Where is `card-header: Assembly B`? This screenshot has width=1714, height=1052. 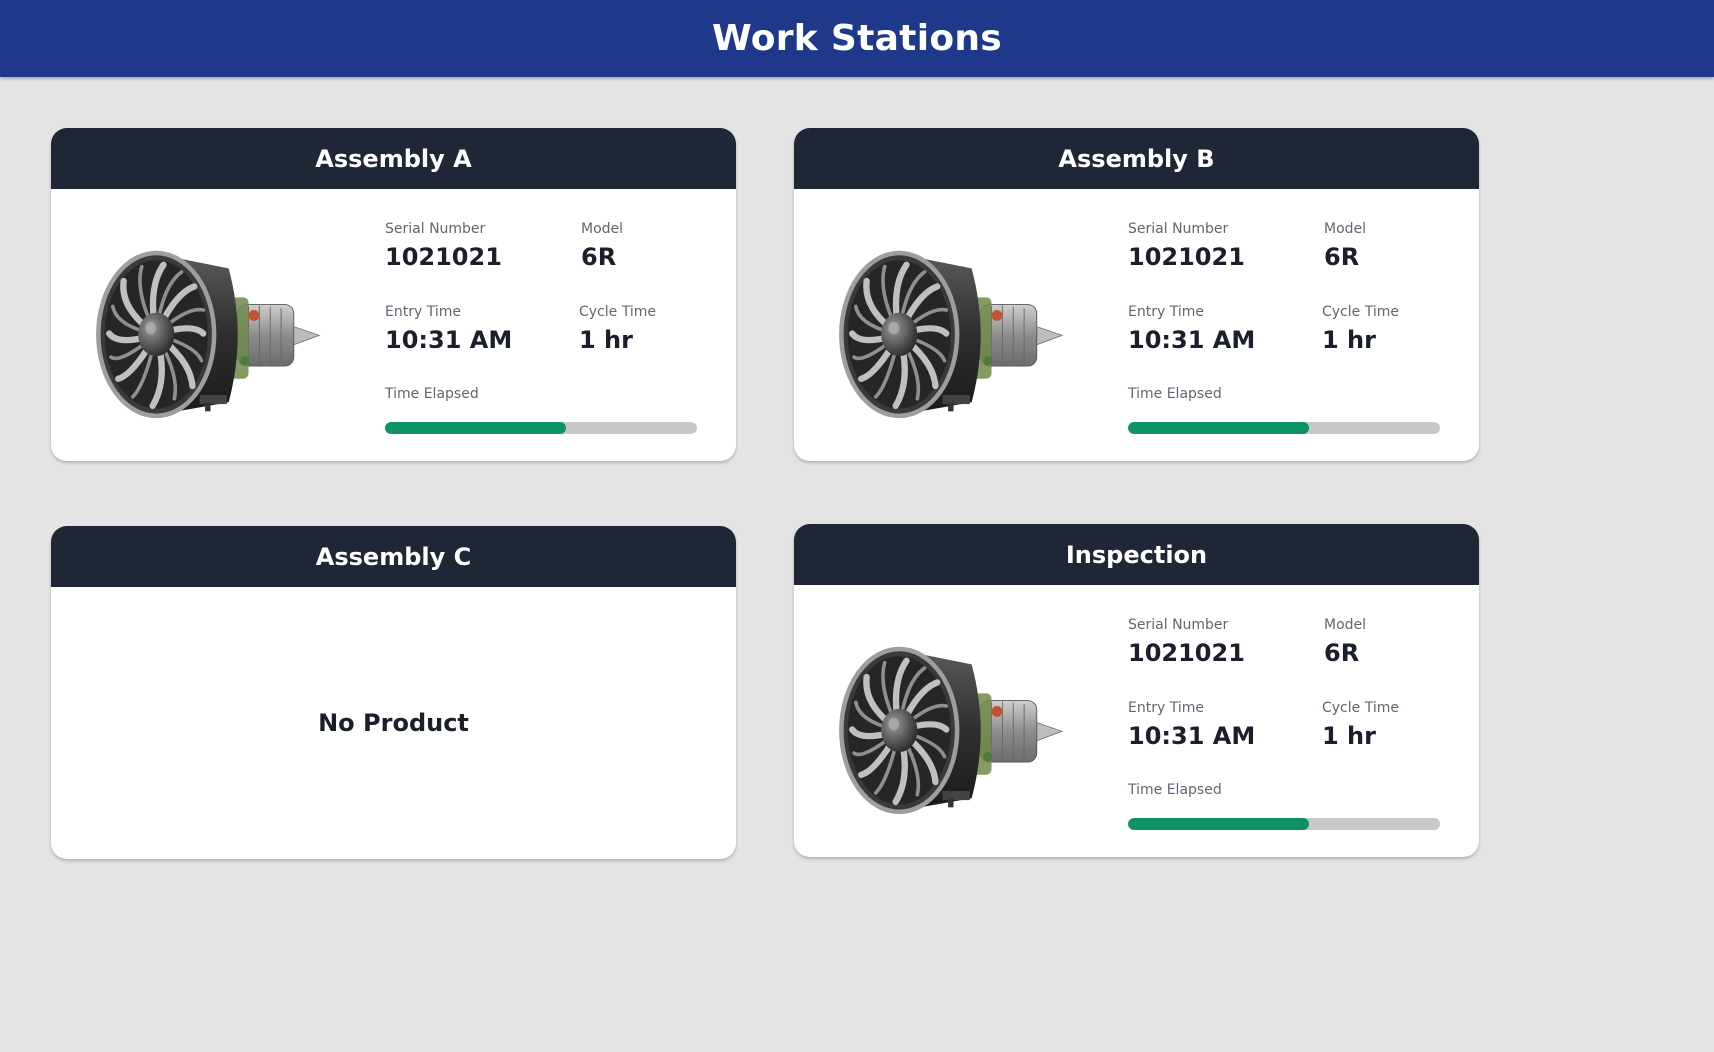 card-header: Assembly B is located at coordinates (1136, 158).